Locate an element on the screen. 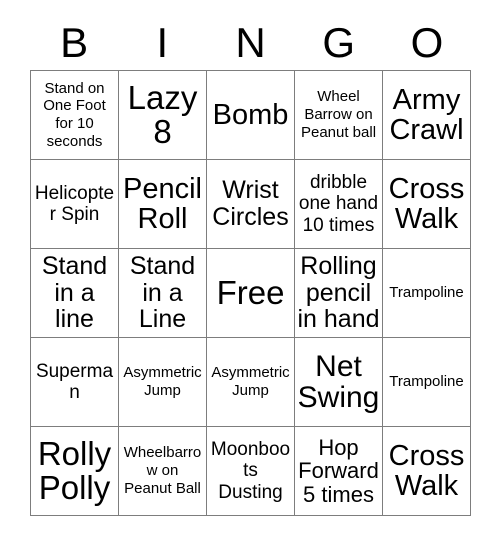 This screenshot has height=544, width=500. bingo-cell: Rolling pencil in hand is located at coordinates (339, 293).